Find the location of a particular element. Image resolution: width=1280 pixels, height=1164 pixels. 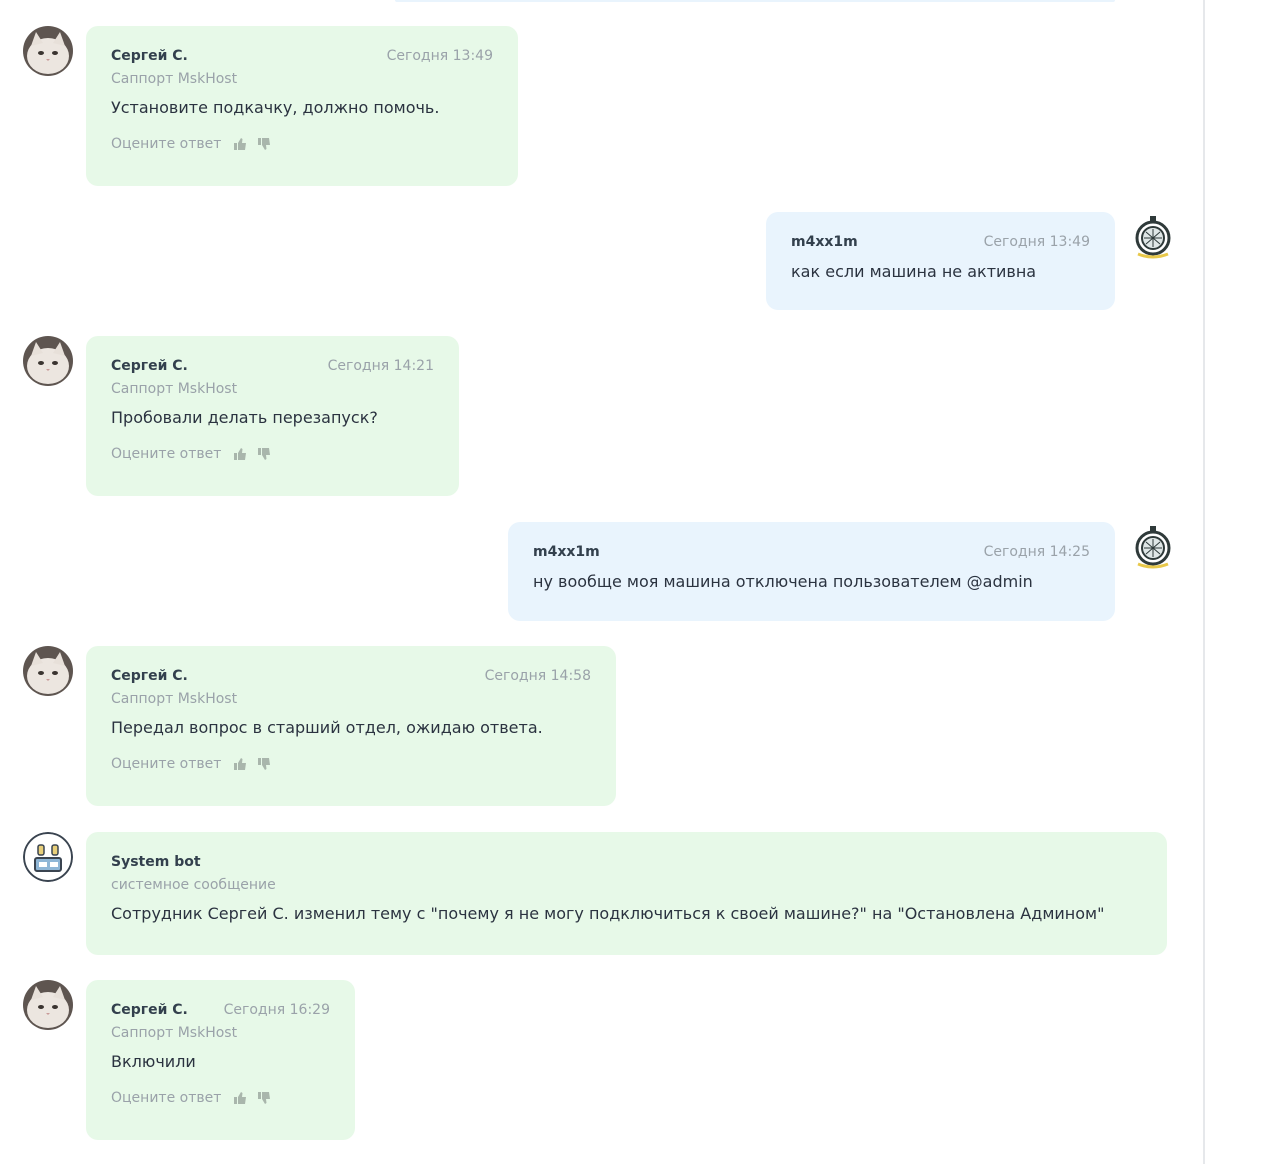

message-time: Сегодня 14:25 is located at coordinates (1036, 552).